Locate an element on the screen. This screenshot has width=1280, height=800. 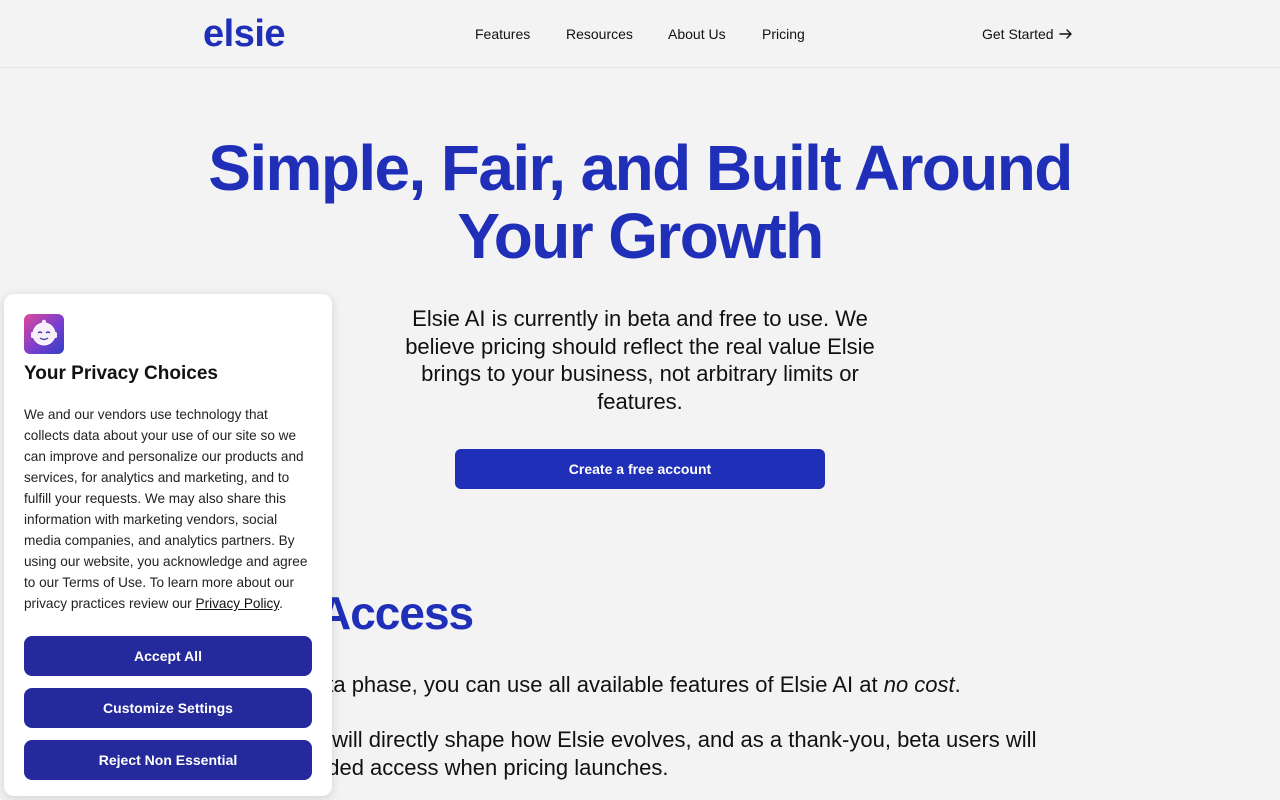
elsie-mascot-logo is located at coordinates (44, 334).